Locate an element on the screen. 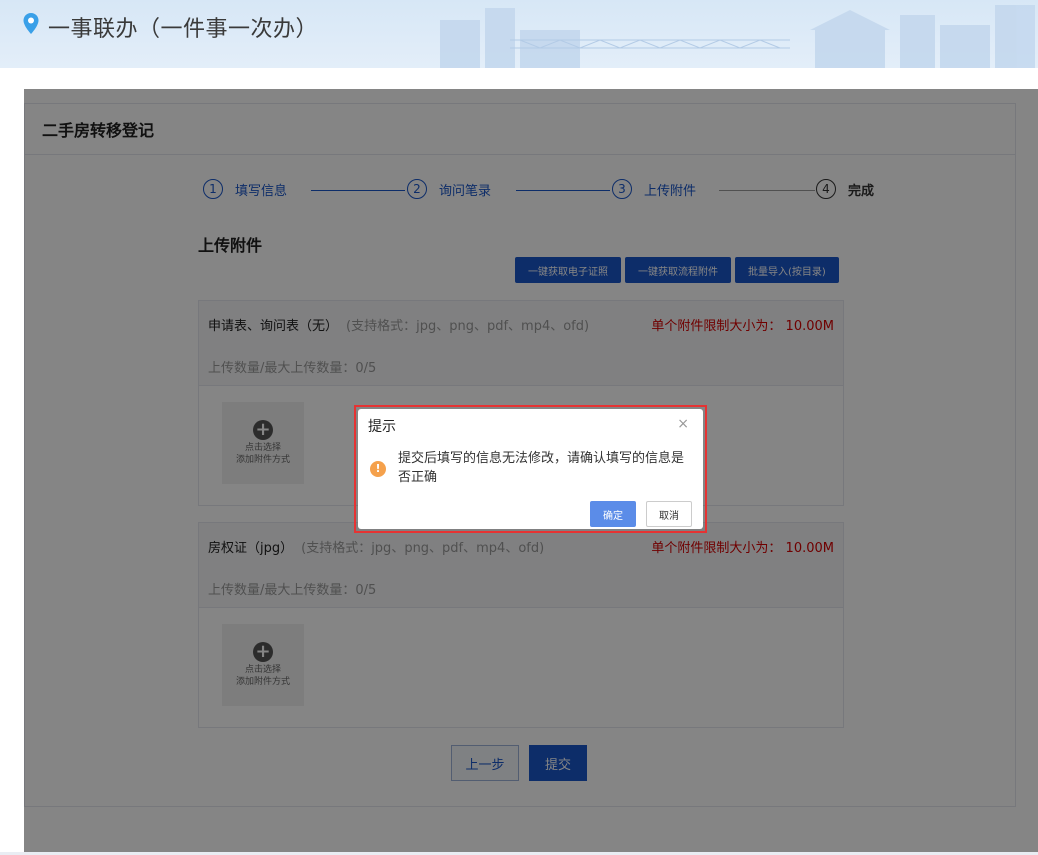 This screenshot has width=1038, height=855. location-pin-icon is located at coordinates (31, 23).